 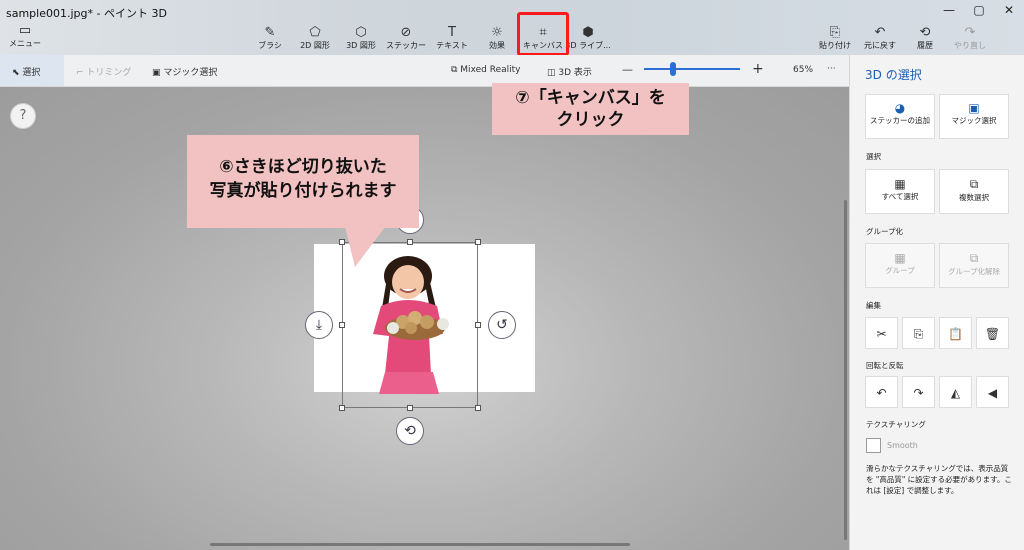 I want to click on rotate-right-icon: ↷, so click(x=918, y=393).